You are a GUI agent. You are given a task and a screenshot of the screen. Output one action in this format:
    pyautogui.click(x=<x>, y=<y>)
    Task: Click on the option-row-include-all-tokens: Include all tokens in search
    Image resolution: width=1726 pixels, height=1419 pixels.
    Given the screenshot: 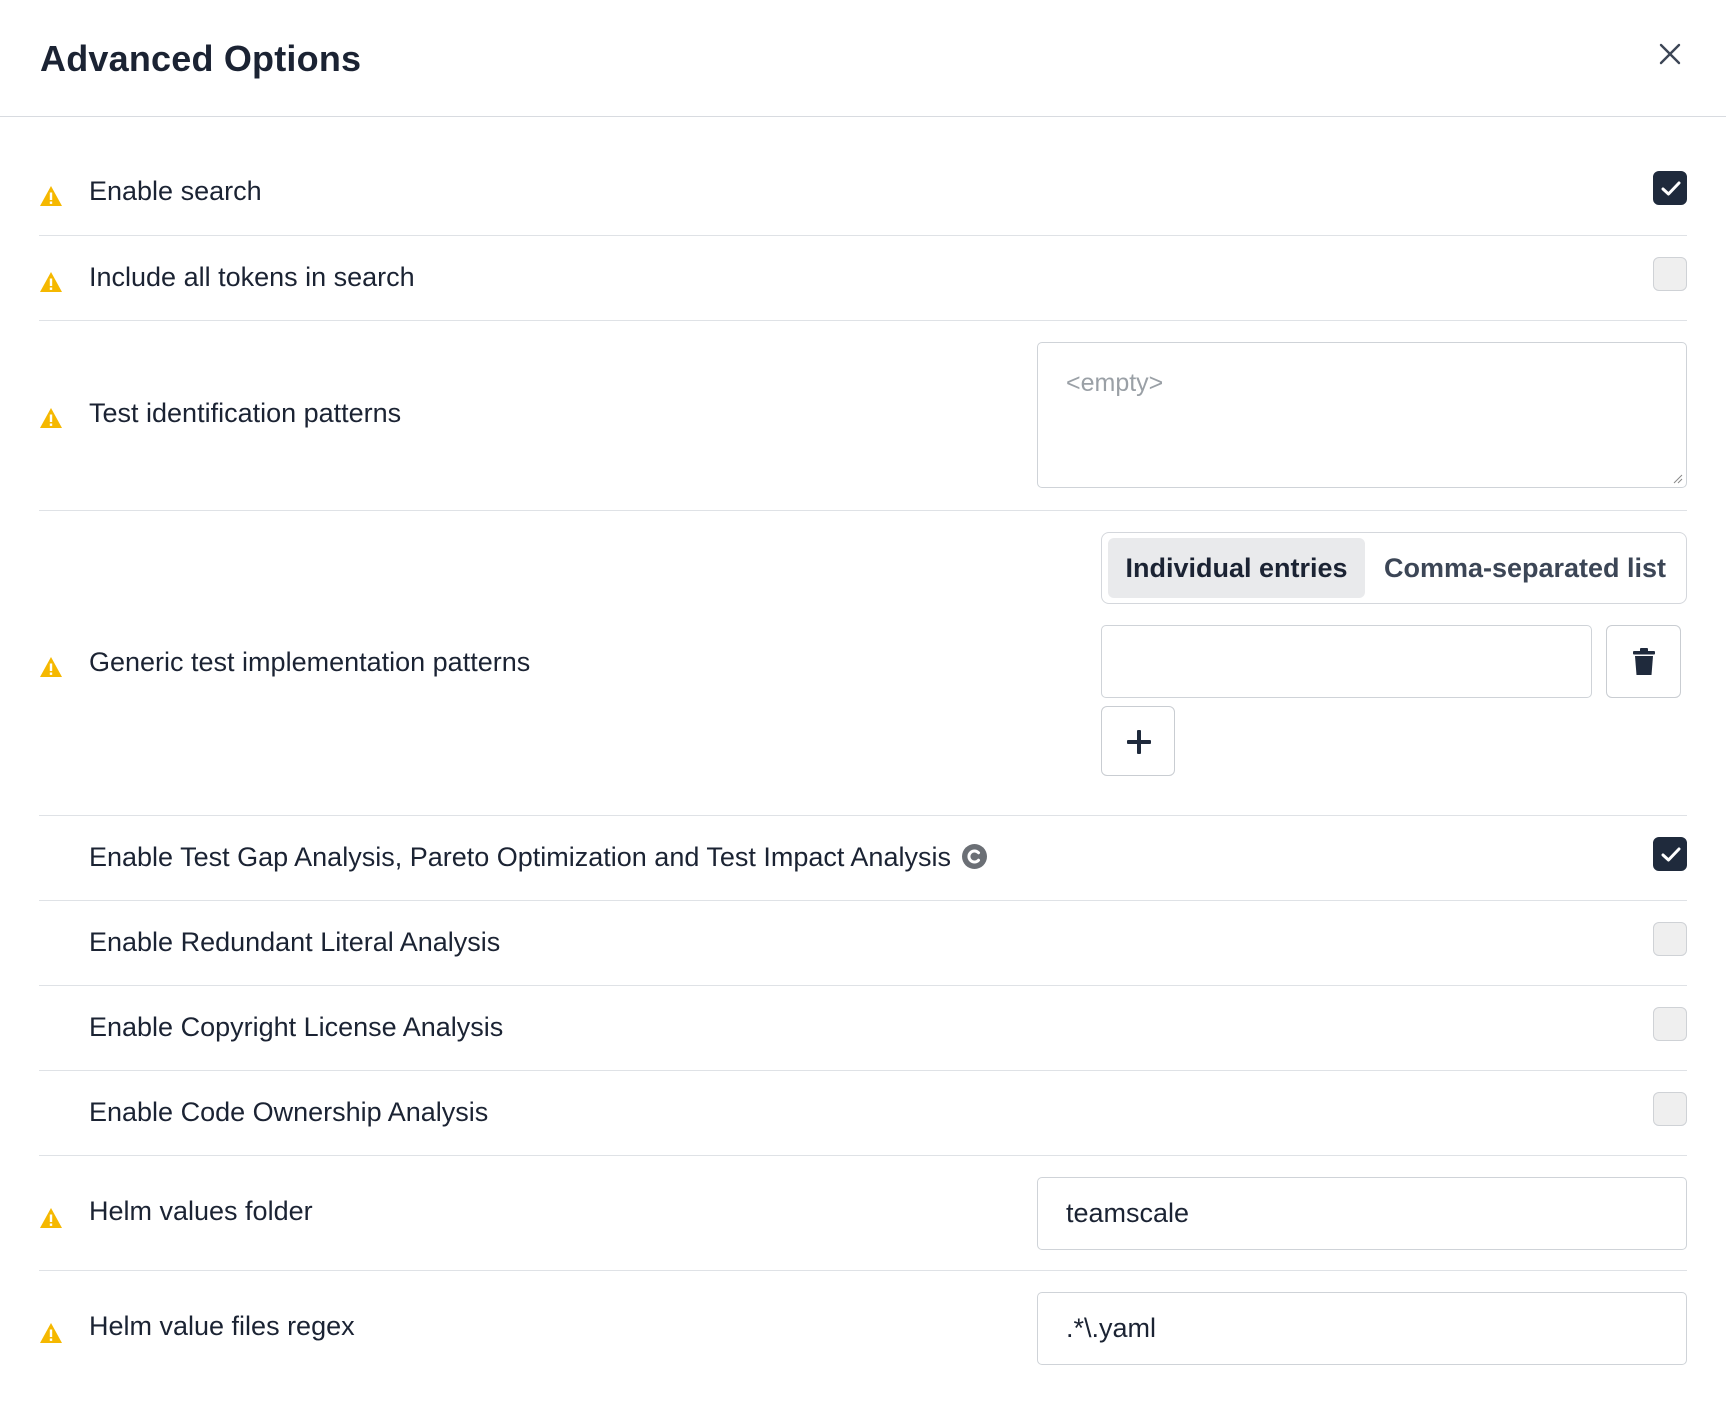 What is the action you would take?
    pyautogui.click(x=863, y=278)
    